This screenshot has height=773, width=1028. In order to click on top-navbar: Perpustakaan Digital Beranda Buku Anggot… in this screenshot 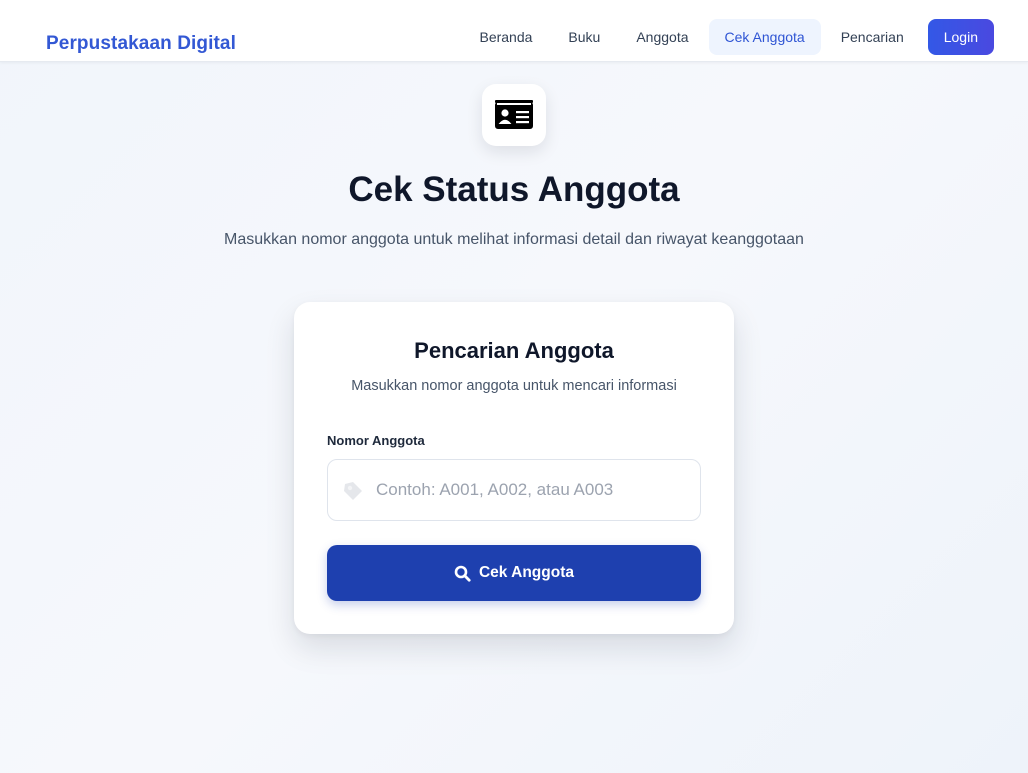, I will do `click(514, 31)`.